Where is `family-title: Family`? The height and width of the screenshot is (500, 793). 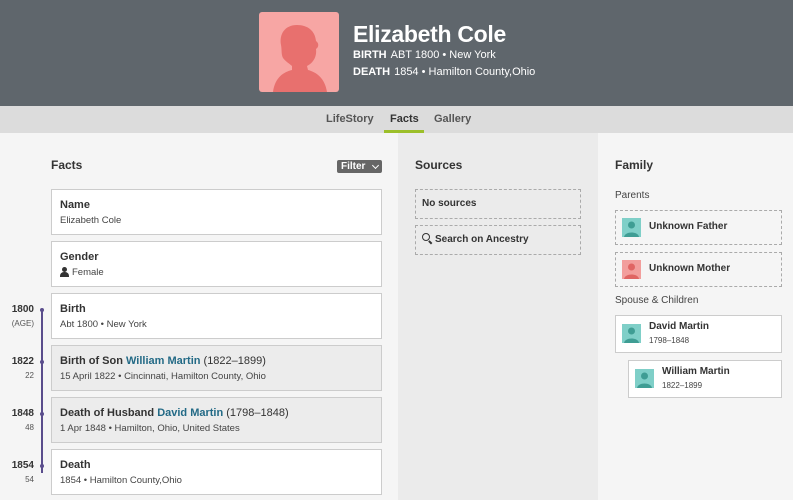
family-title: Family is located at coordinates (634, 165).